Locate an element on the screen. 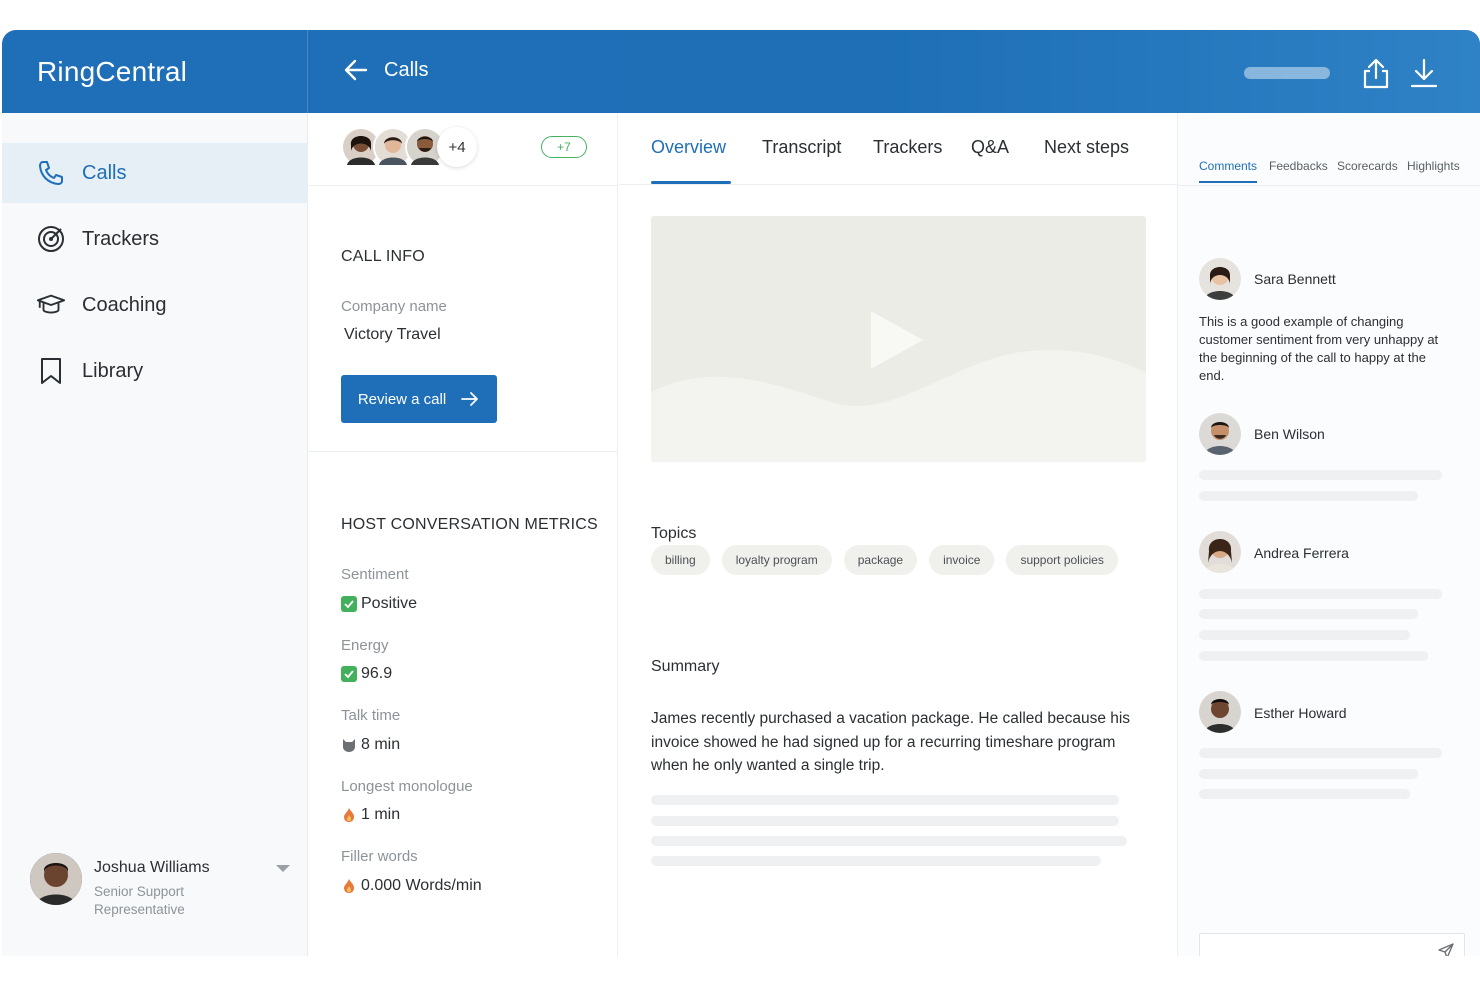  topic-chip: loyalty program is located at coordinates (776, 560).